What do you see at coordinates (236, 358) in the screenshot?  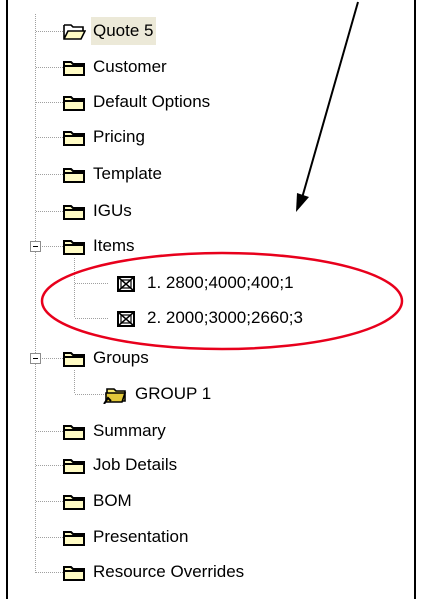 I see `tree-node-groups: Groups` at bounding box center [236, 358].